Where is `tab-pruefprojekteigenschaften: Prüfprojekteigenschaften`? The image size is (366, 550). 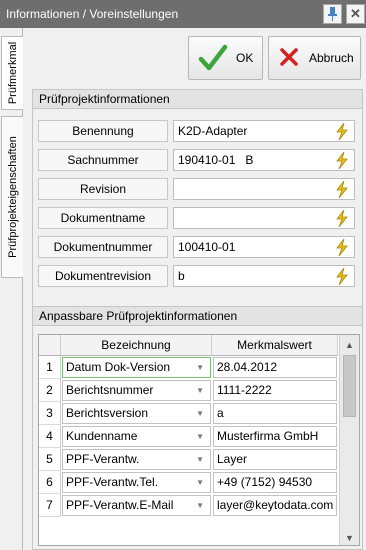
tab-pruefprojekteigenschaften: Prüfprojekteigenschaften is located at coordinates (12, 197).